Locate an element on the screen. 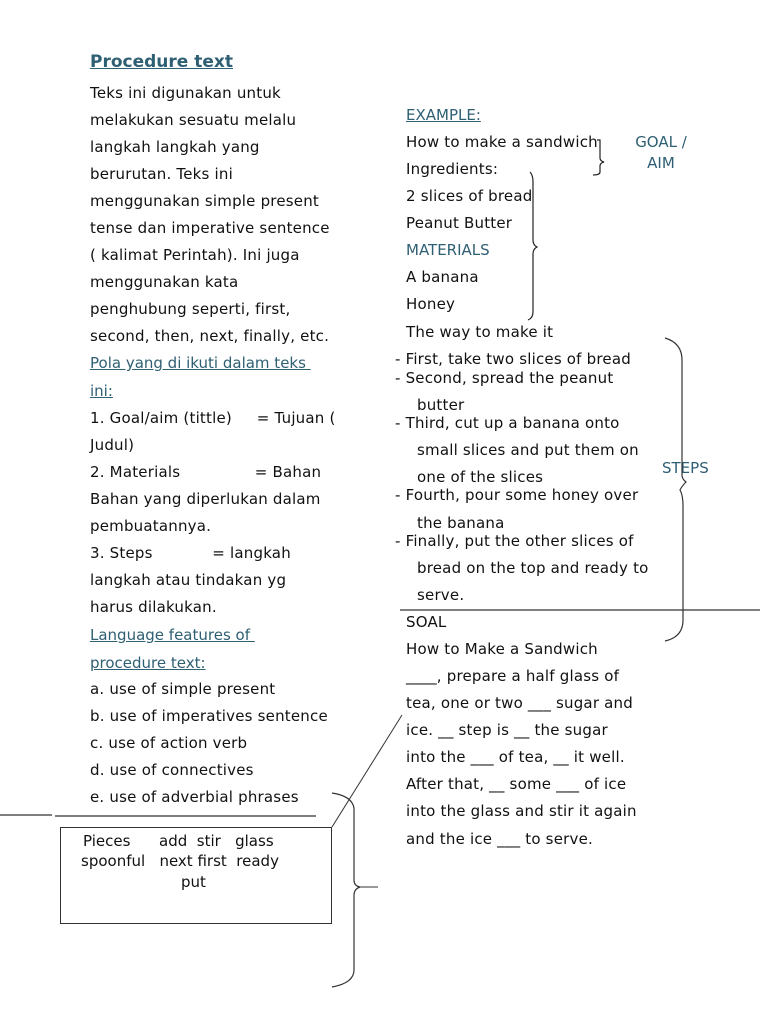 Image resolution: width=768 pixels, height=1024 pixels. intro-line: penghubung seperti, first, is located at coordinates (190, 309).